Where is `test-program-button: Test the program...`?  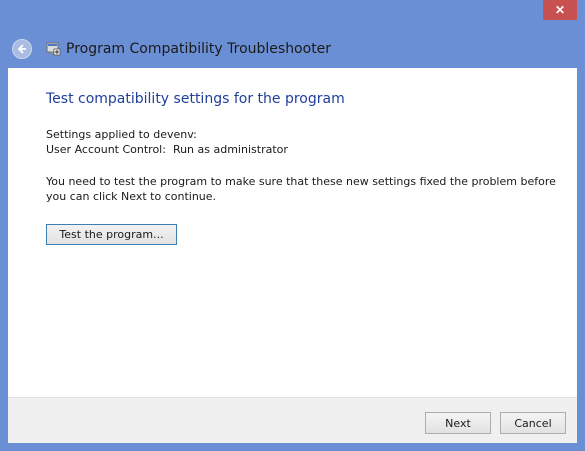
test-program-button: Test the program... is located at coordinates (111, 234).